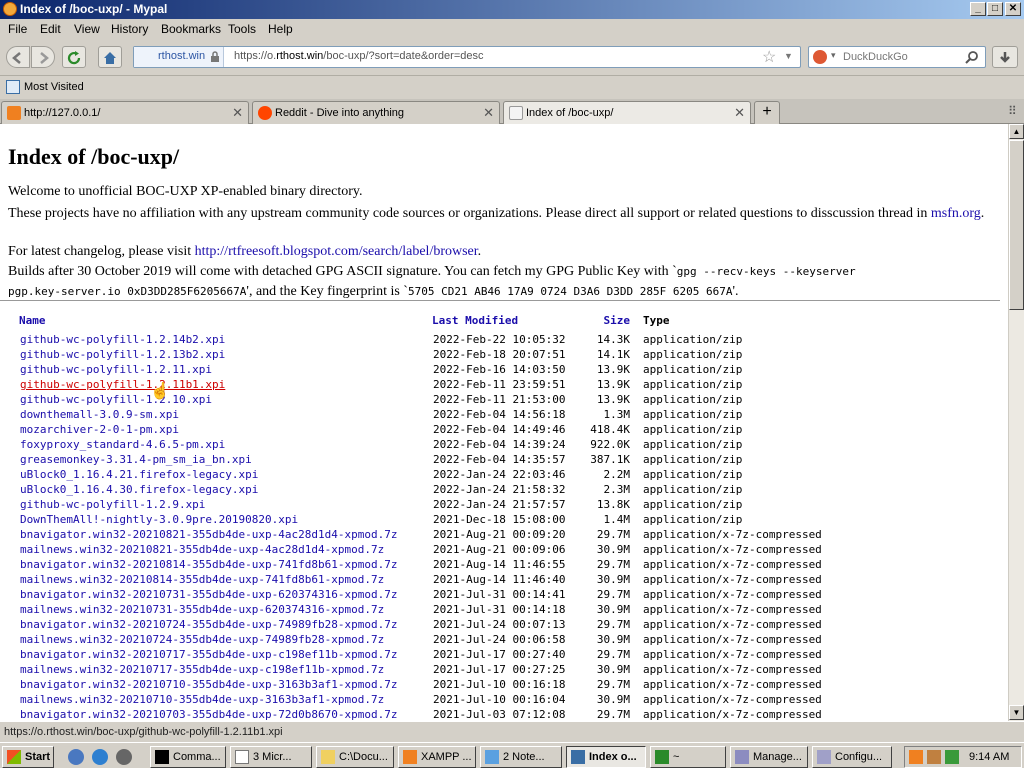 The height and width of the screenshot is (768, 1024). What do you see at coordinates (627, 113) in the screenshot?
I see `tab-index-boc-uxp: Index of /boc-uxp/ ✕` at bounding box center [627, 113].